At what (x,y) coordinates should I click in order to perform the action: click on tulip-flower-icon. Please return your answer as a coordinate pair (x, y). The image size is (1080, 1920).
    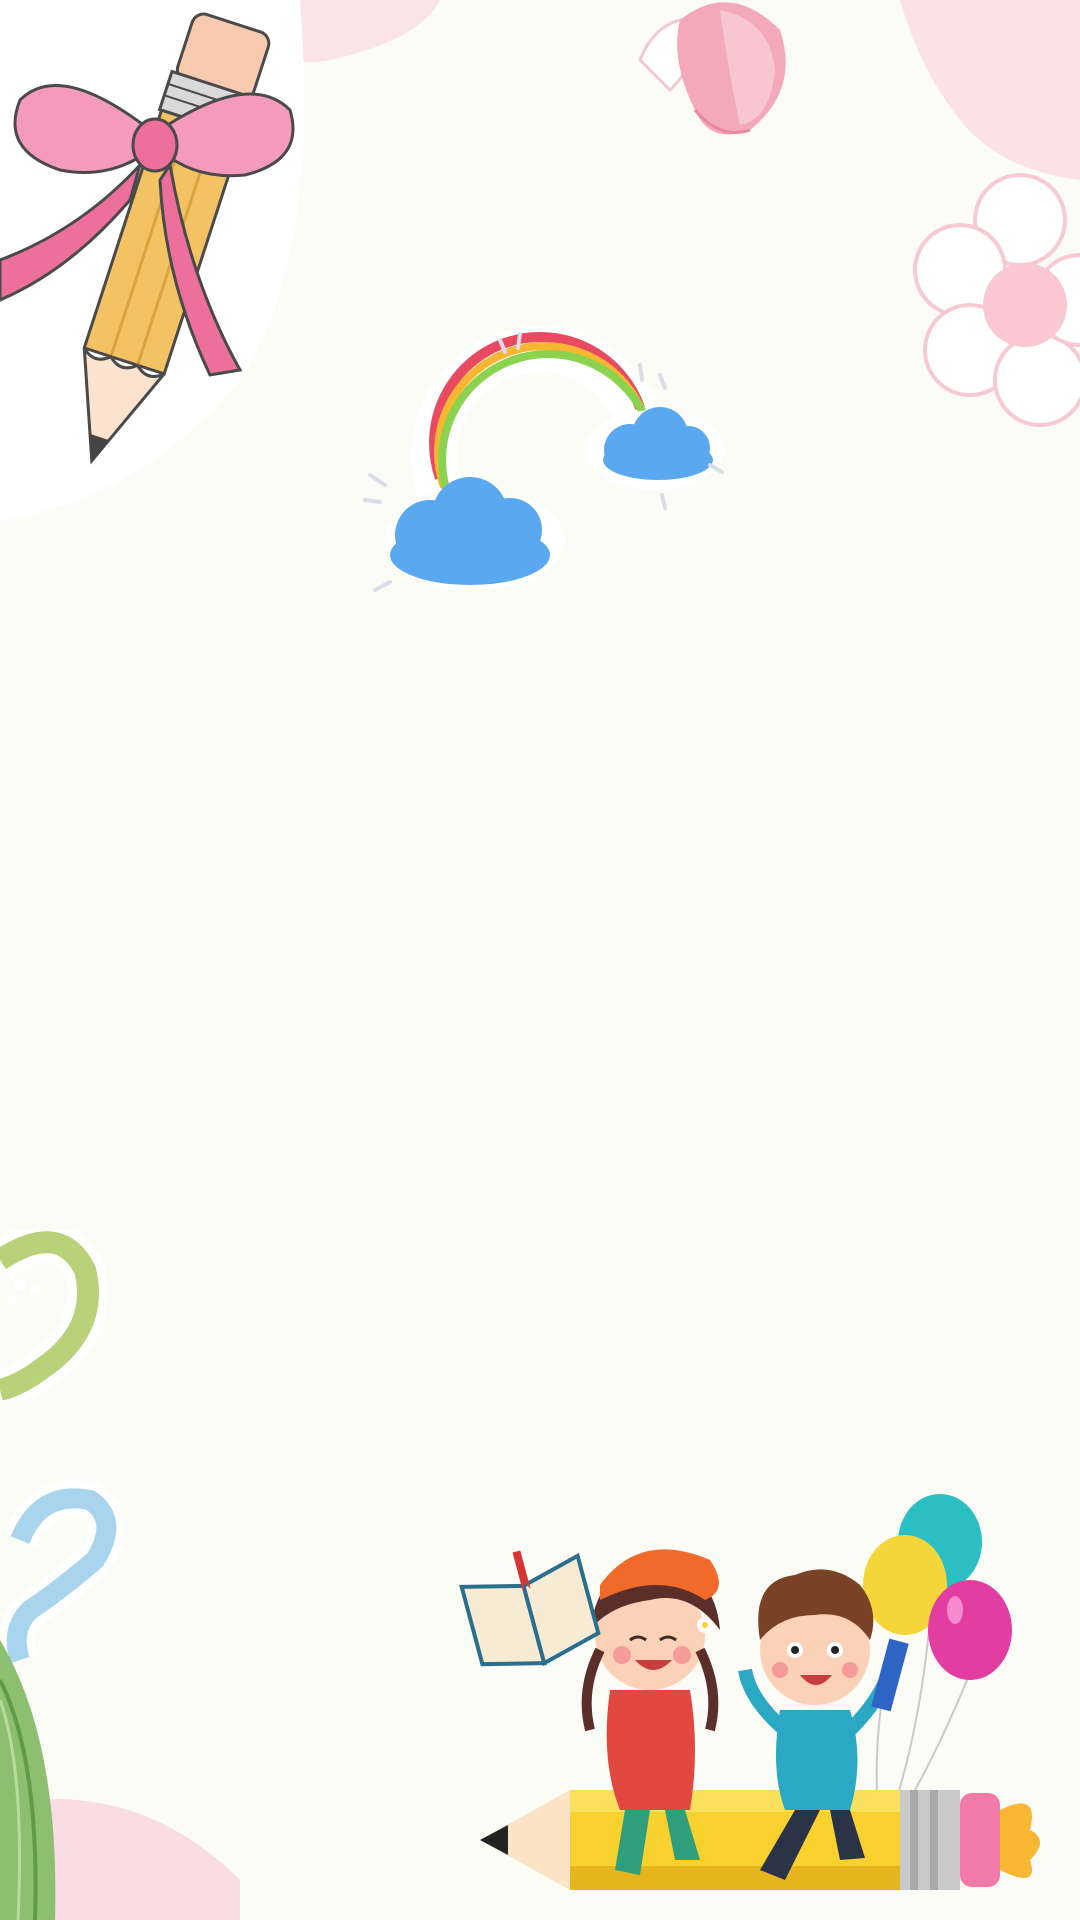
    Looking at the image, I should click on (712, 68).